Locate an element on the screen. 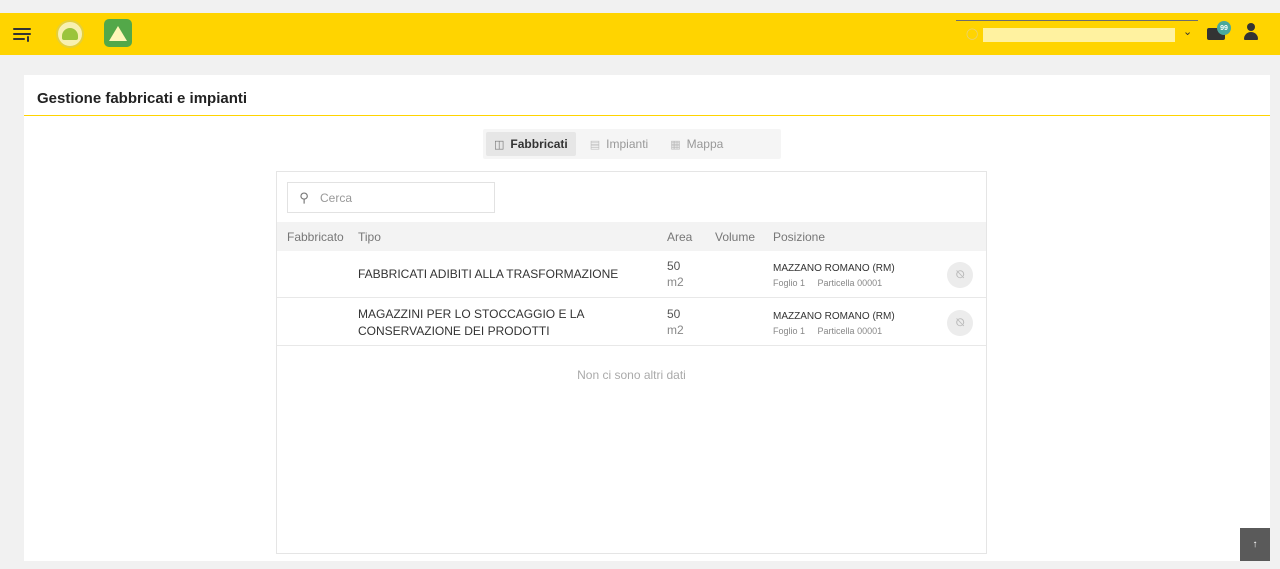  column-header-fabbricato: Fabbricato is located at coordinates (315, 237).